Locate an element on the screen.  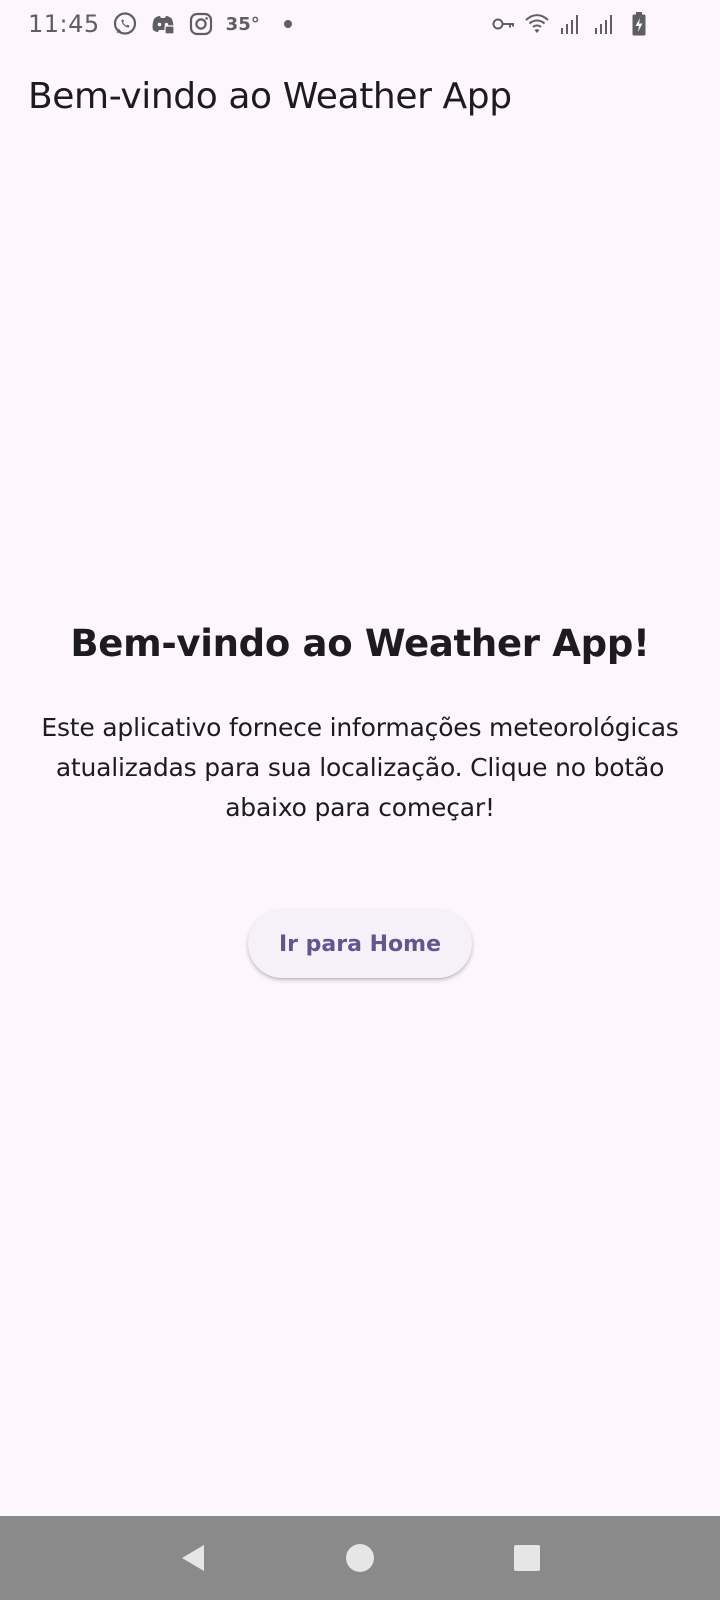
vpn-key-icon is located at coordinates (504, 24).